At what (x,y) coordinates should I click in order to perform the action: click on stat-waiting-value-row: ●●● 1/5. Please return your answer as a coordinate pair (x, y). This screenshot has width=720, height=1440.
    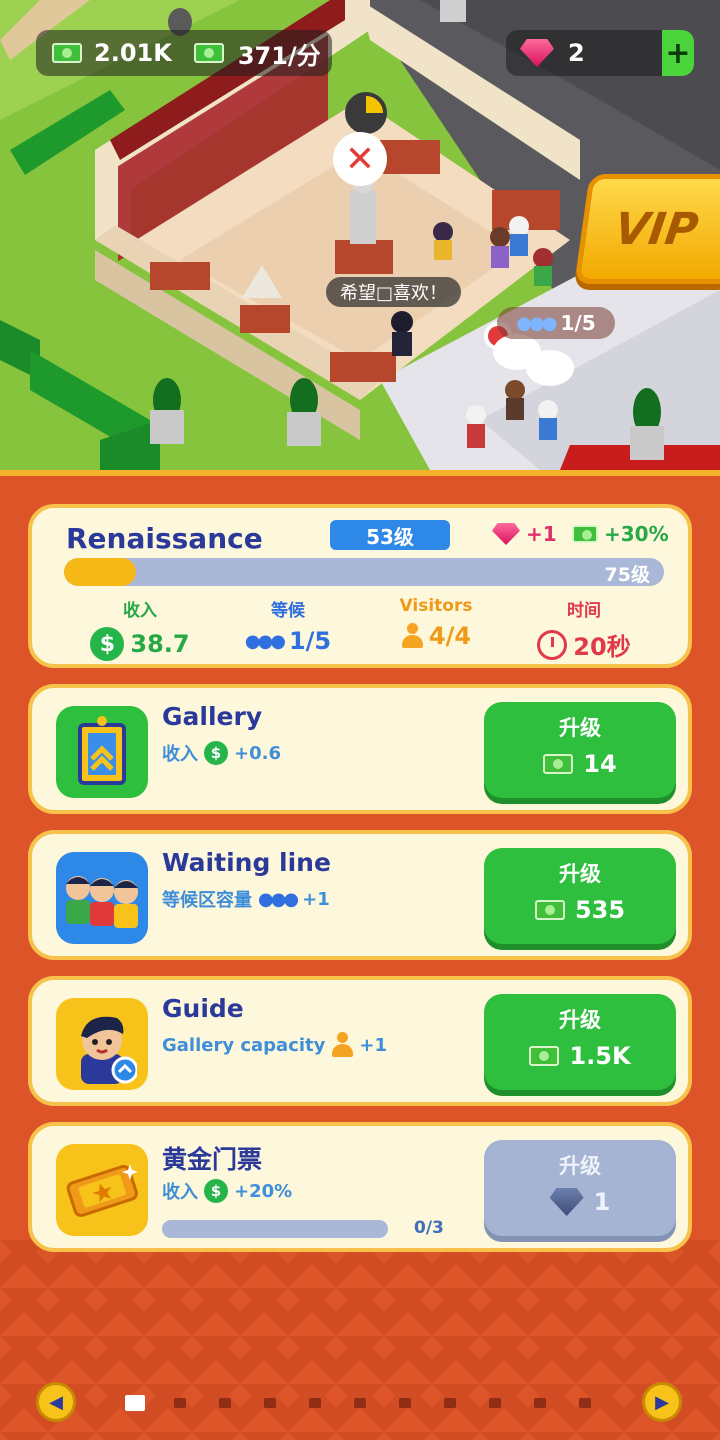
    Looking at the image, I should click on (288, 641).